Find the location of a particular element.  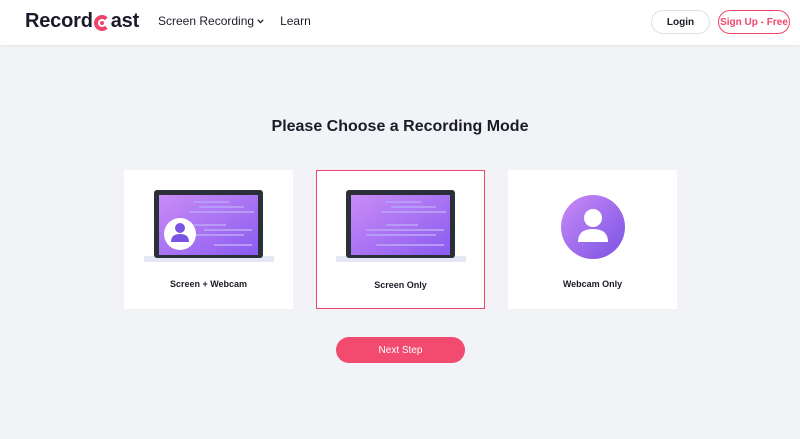

mode-card-webcam-only: Webcam Only is located at coordinates (592, 239).